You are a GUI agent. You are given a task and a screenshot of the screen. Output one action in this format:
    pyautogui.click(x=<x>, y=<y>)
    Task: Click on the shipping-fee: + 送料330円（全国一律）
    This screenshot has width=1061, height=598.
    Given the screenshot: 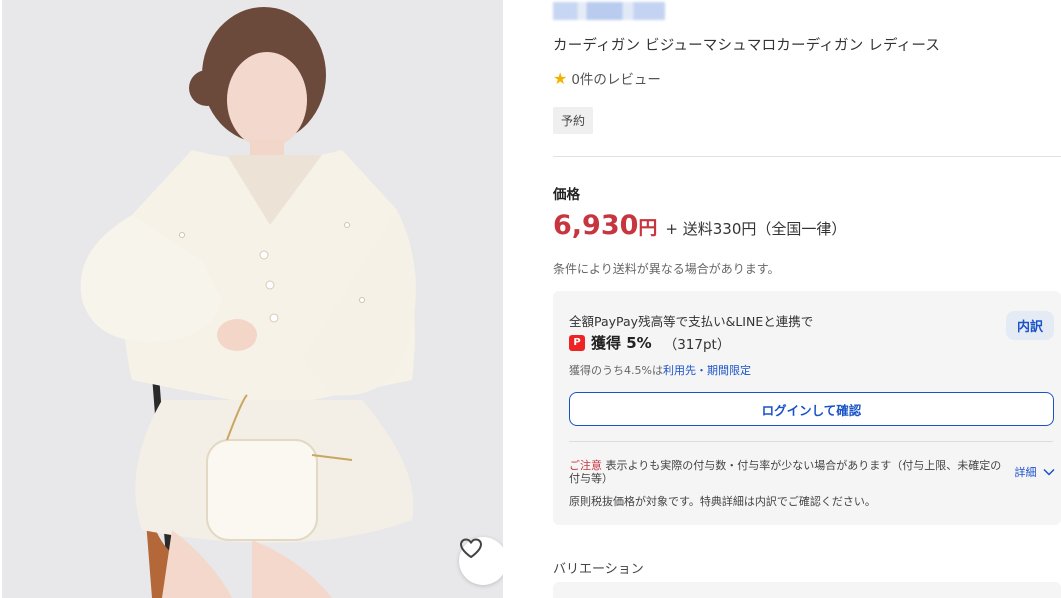 What is the action you would take?
    pyautogui.click(x=756, y=229)
    